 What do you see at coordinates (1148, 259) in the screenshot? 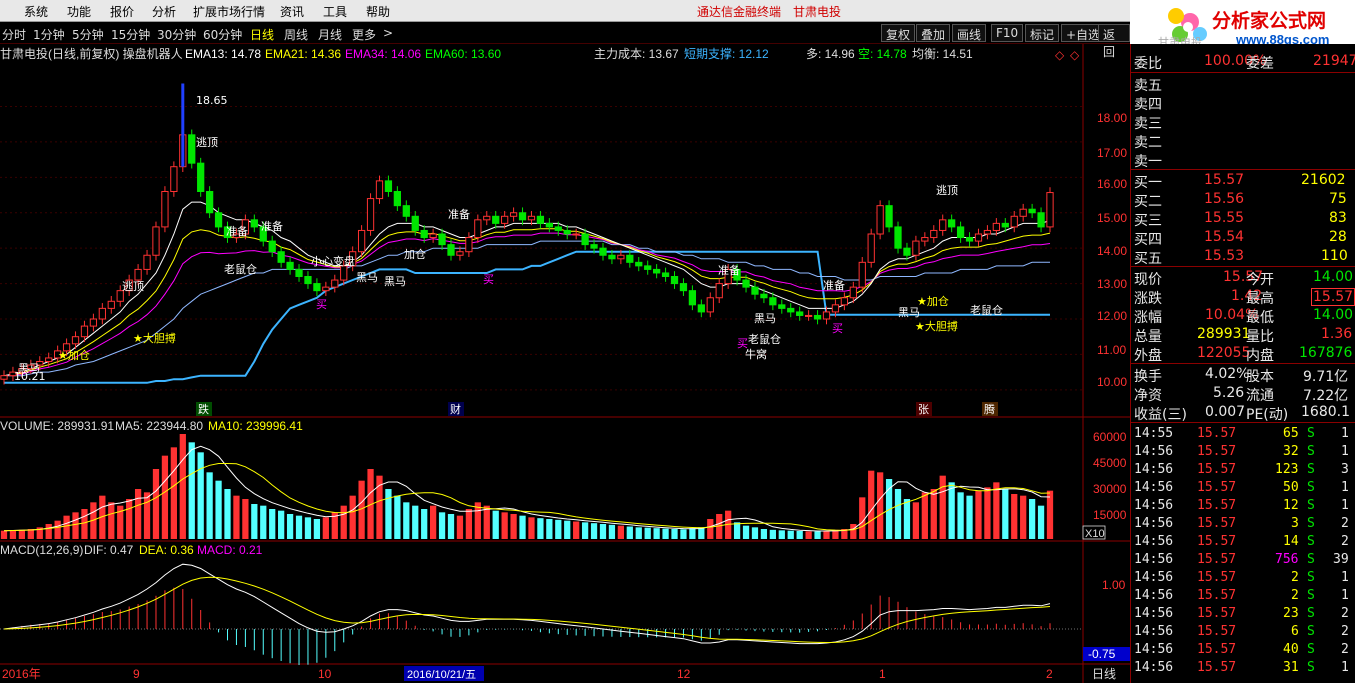
I see `buy-label: 买五` at bounding box center [1148, 259].